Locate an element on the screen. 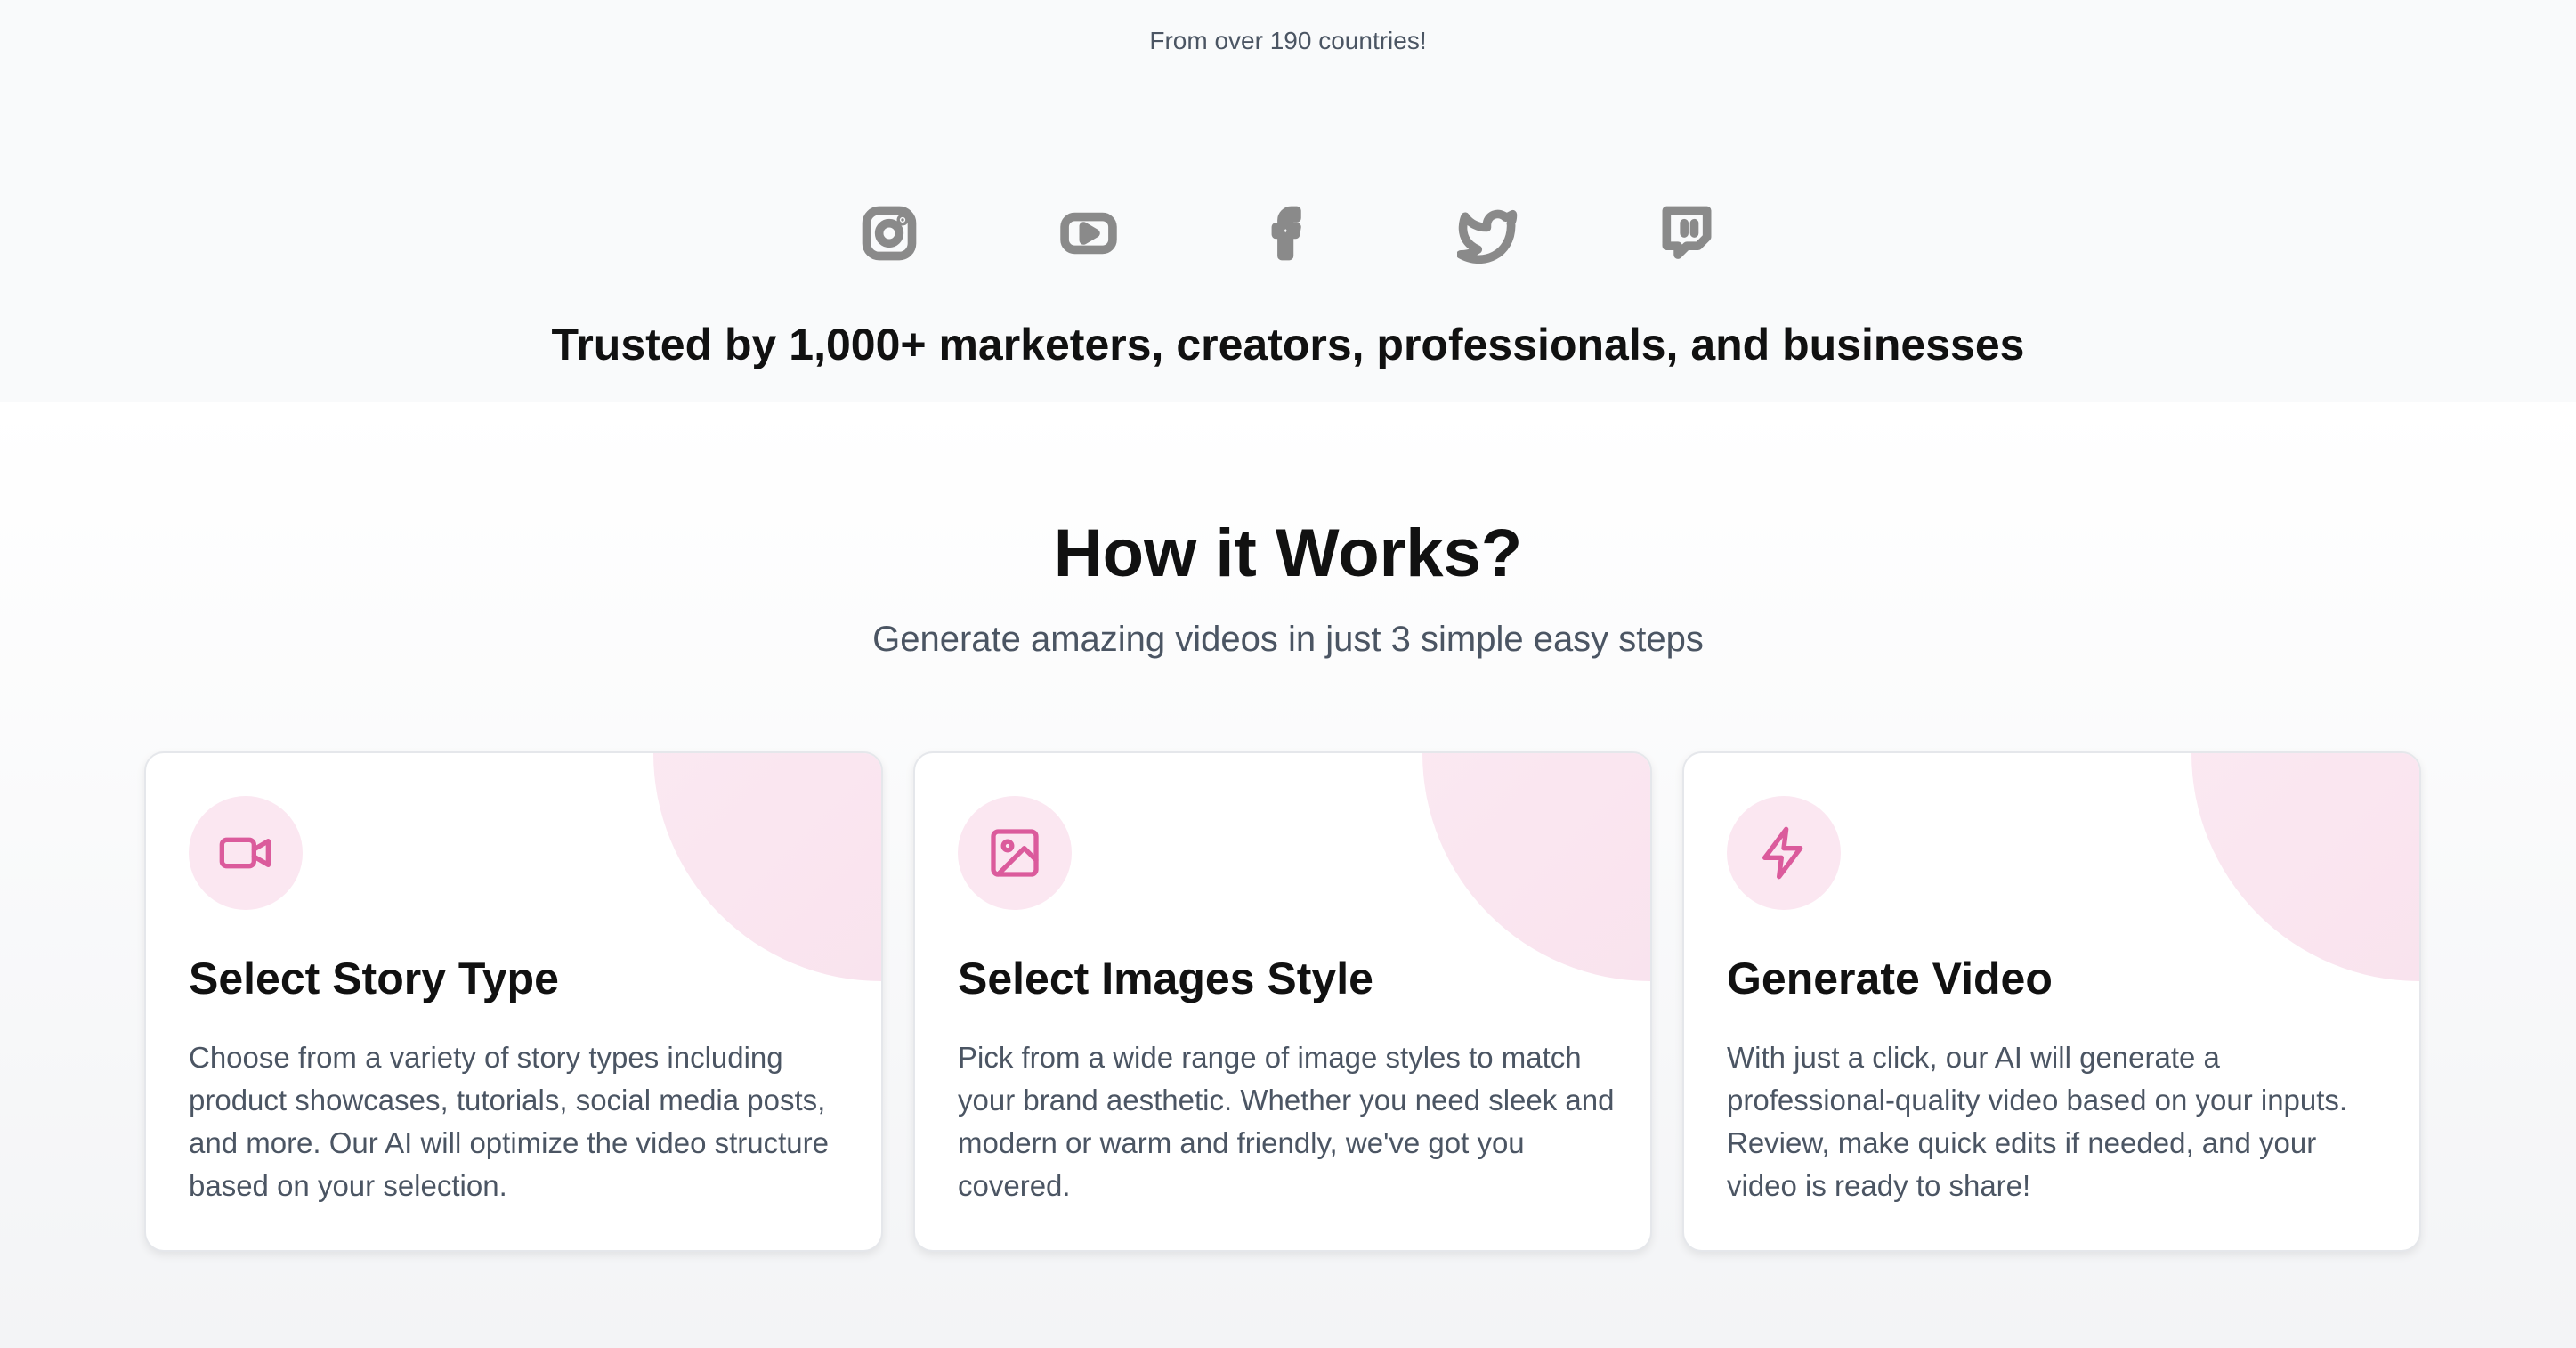  twitch-icon is located at coordinates (1686, 233).